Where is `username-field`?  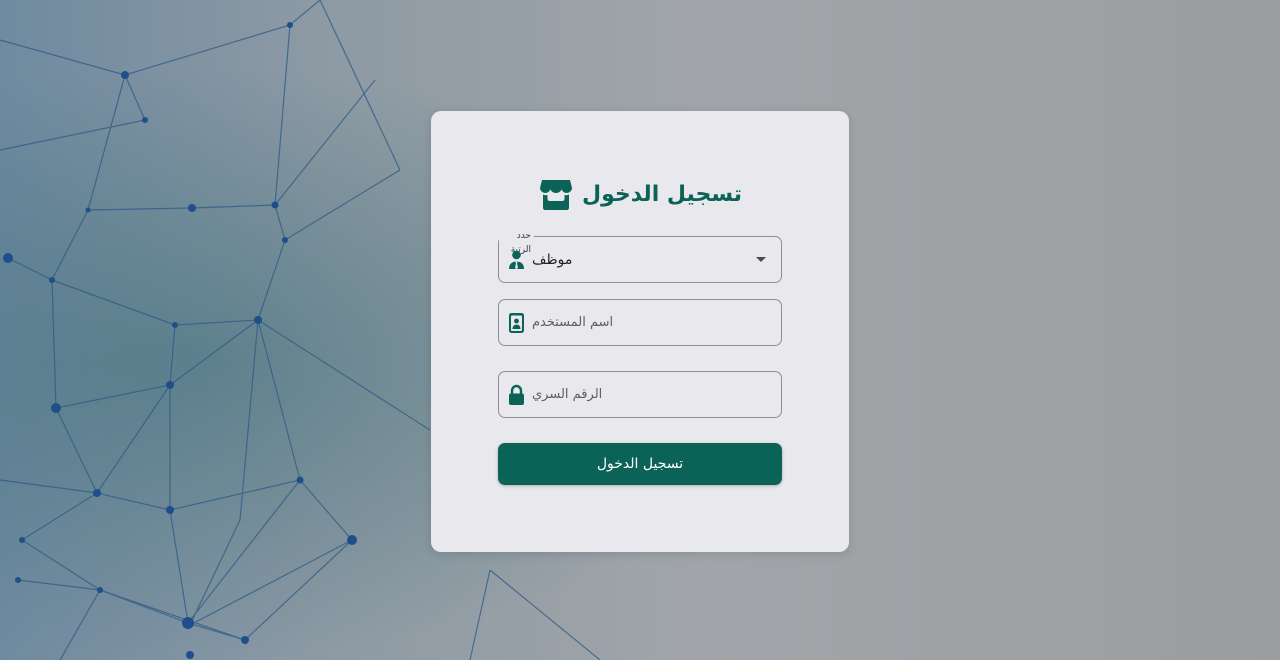
username-field is located at coordinates (640, 322).